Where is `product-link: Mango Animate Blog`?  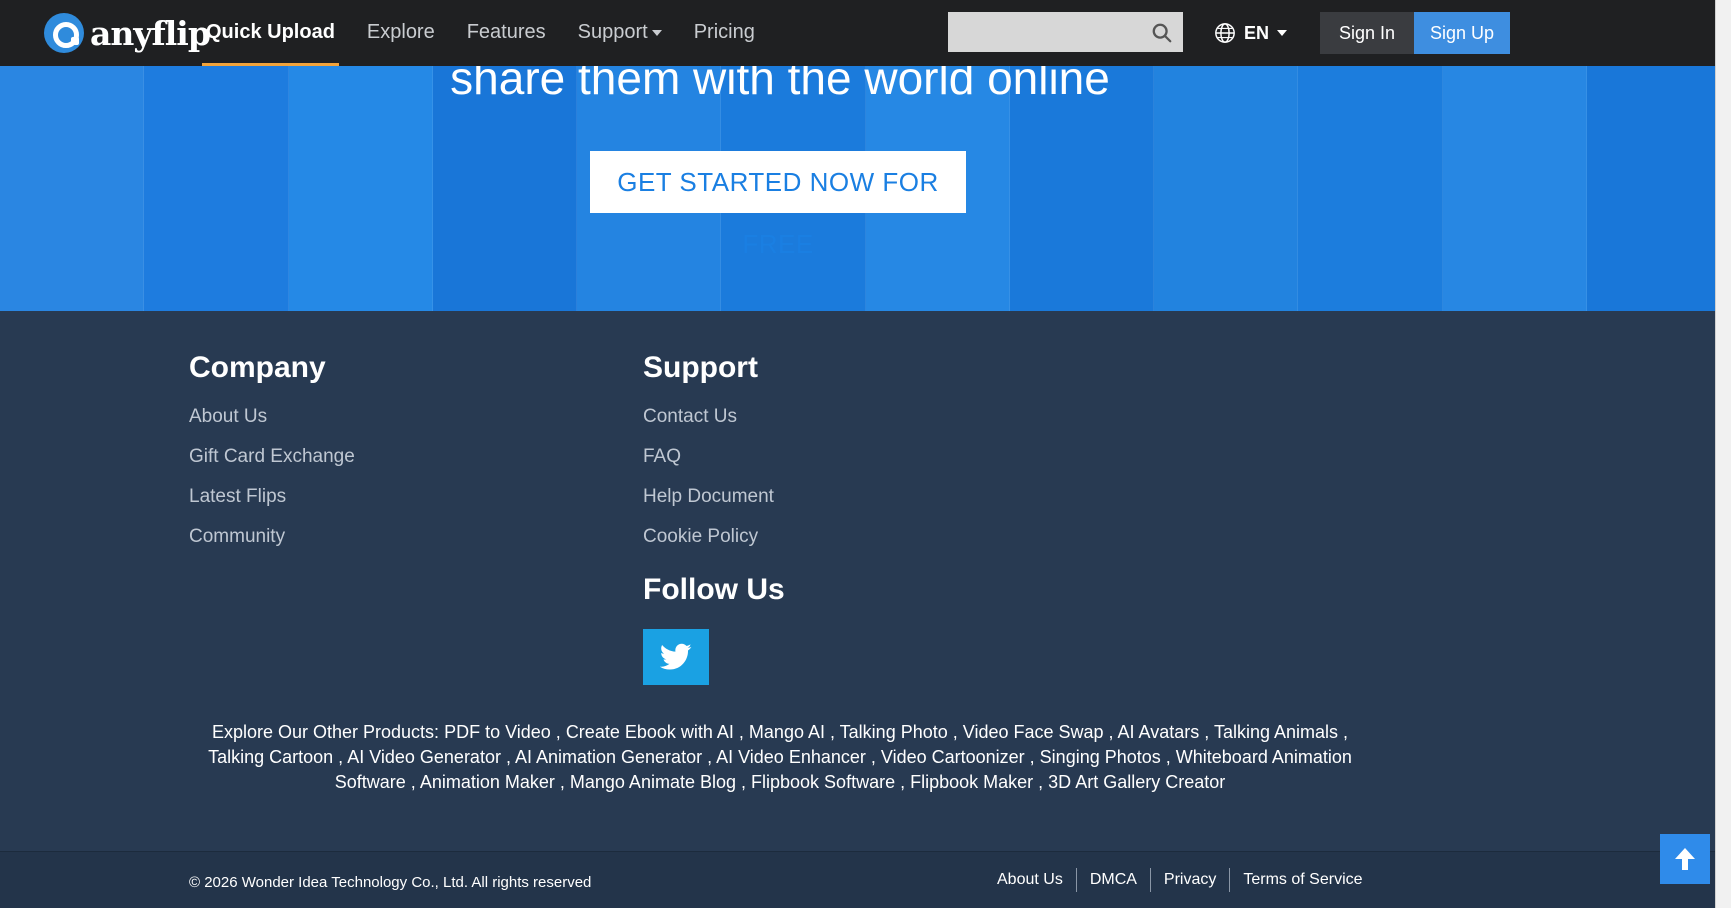 product-link: Mango Animate Blog is located at coordinates (653, 782).